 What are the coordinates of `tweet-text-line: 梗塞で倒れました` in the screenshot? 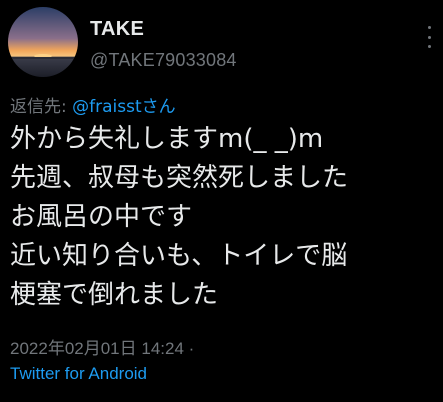 It's located at (114, 295).